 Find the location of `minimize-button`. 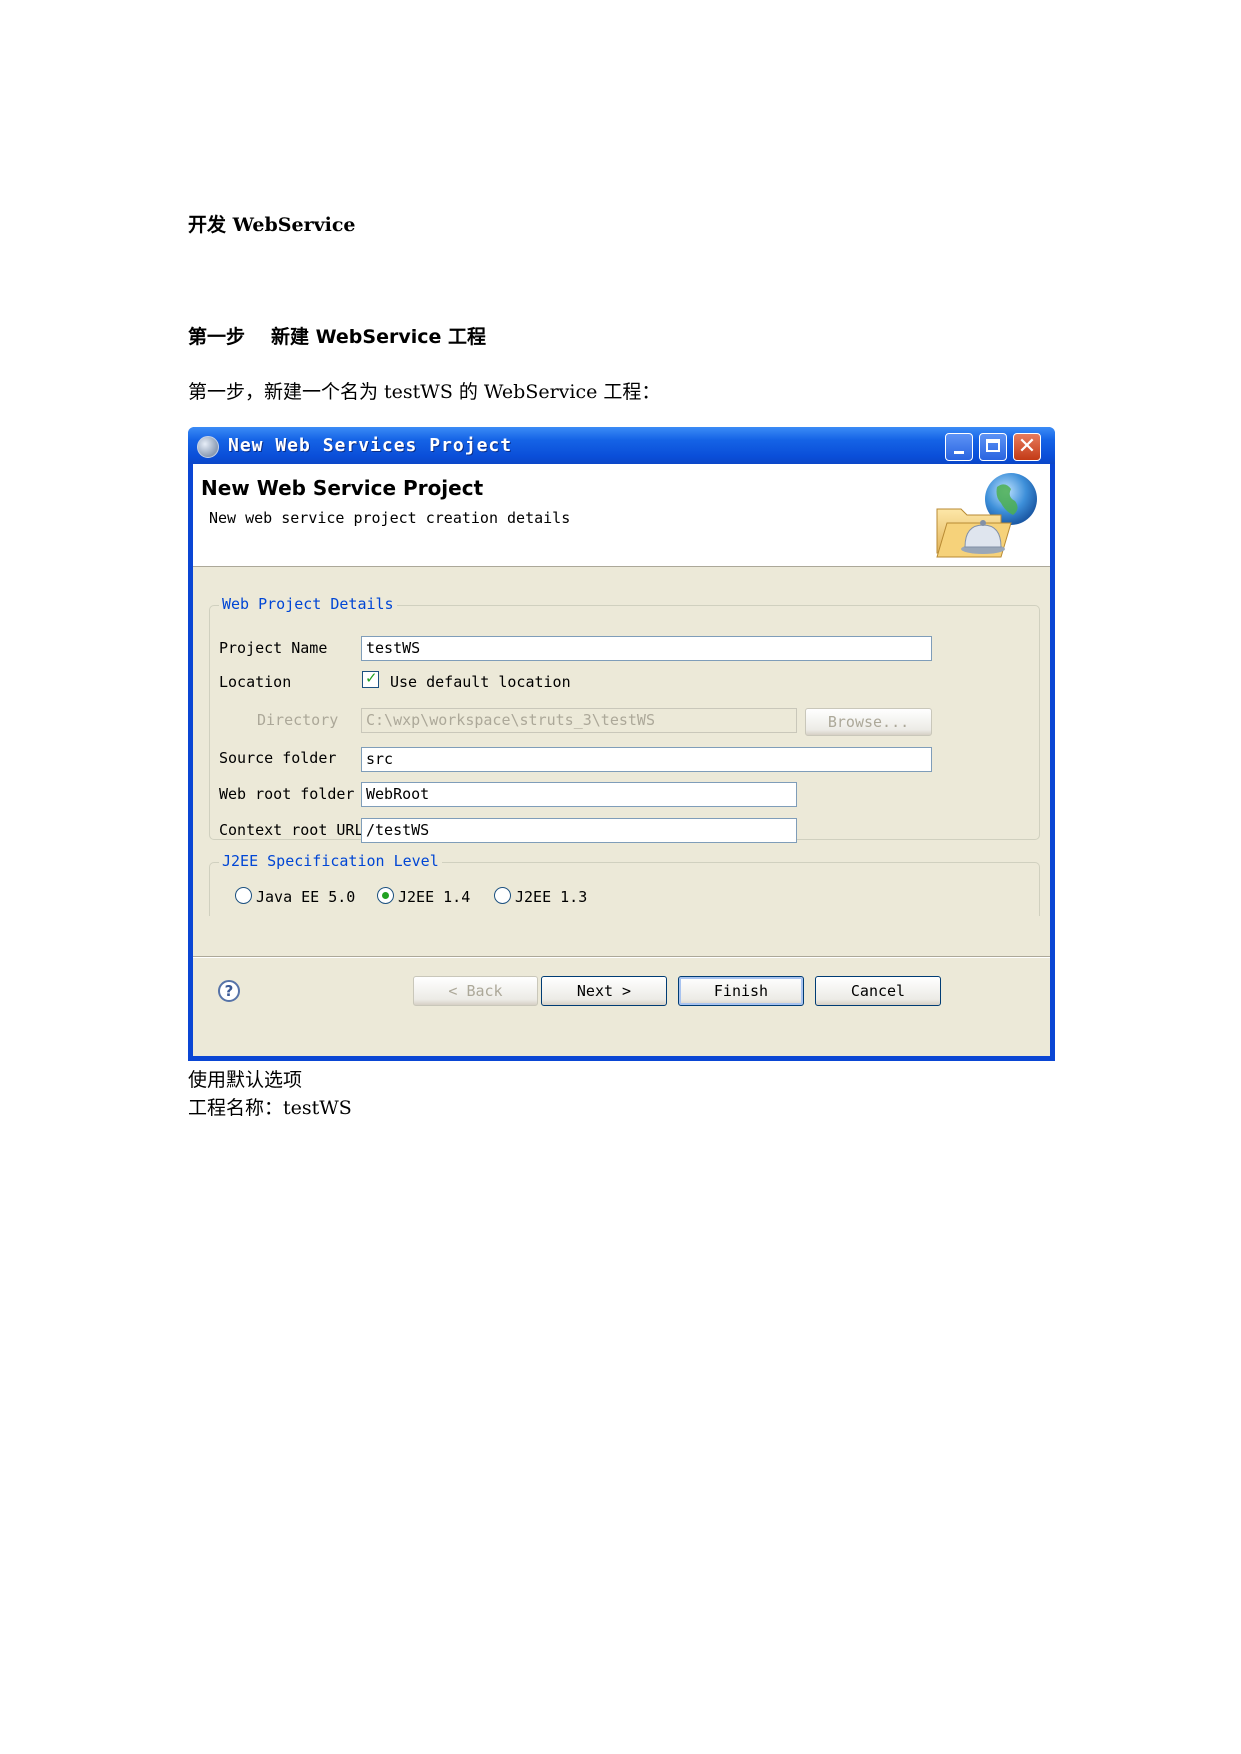

minimize-button is located at coordinates (959, 447).